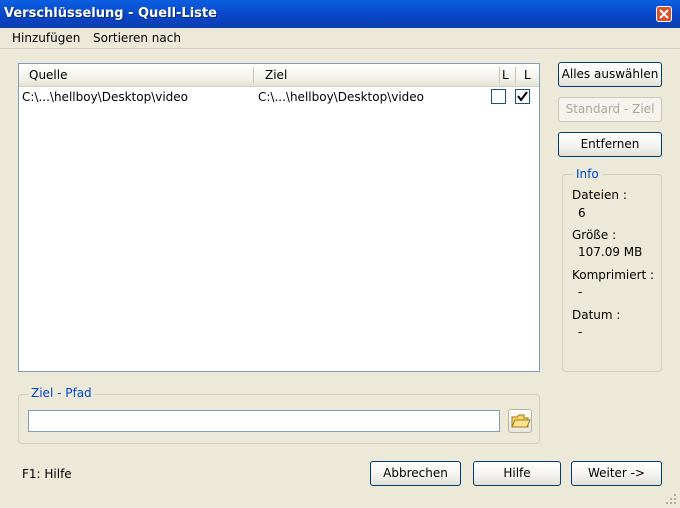 The width and height of the screenshot is (680, 508). What do you see at coordinates (264, 421) in the screenshot?
I see `target-path-input` at bounding box center [264, 421].